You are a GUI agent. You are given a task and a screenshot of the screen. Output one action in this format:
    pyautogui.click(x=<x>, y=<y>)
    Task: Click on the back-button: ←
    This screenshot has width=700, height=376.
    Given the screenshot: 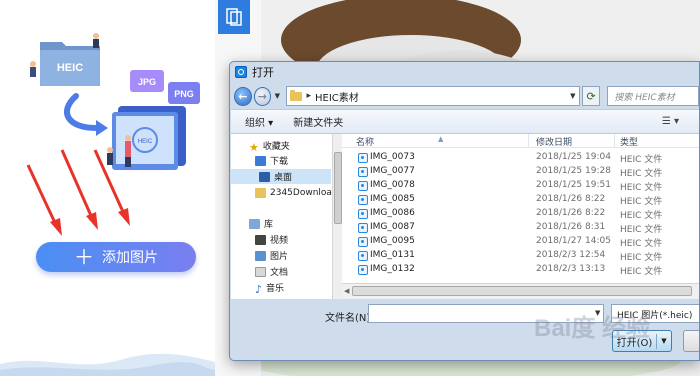 What is the action you would take?
    pyautogui.click(x=243, y=96)
    